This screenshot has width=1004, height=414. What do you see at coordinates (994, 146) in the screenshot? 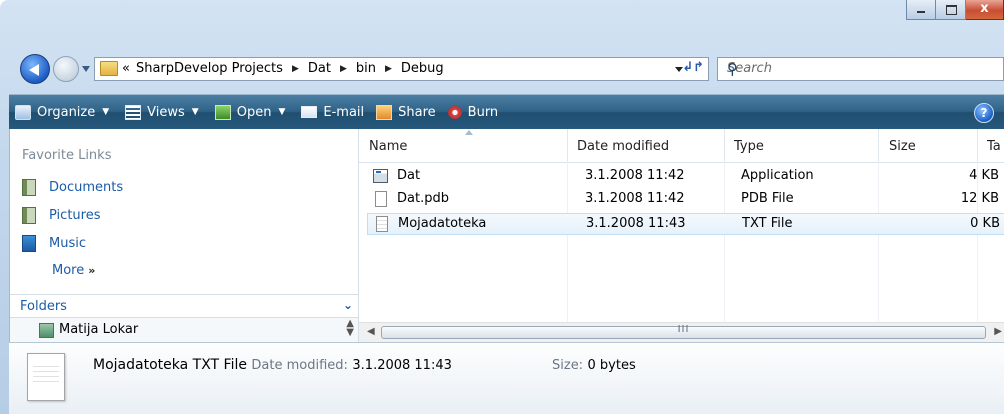
I see `column-header-tags: Ta` at bounding box center [994, 146].